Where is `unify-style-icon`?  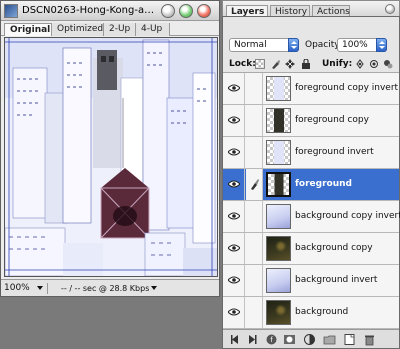 unify-style-icon is located at coordinates (388, 64).